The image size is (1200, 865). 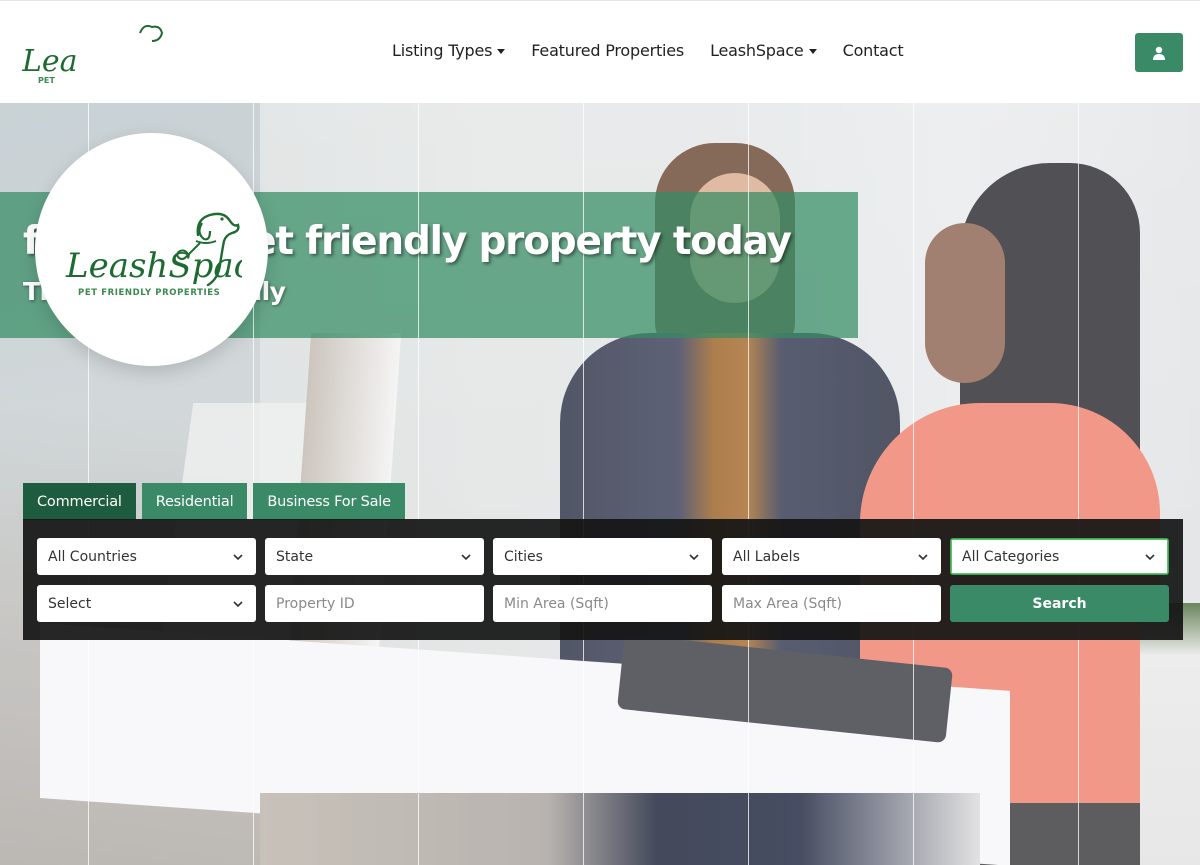 What do you see at coordinates (50, 61) in the screenshot?
I see `svg-text: Lea` at bounding box center [50, 61].